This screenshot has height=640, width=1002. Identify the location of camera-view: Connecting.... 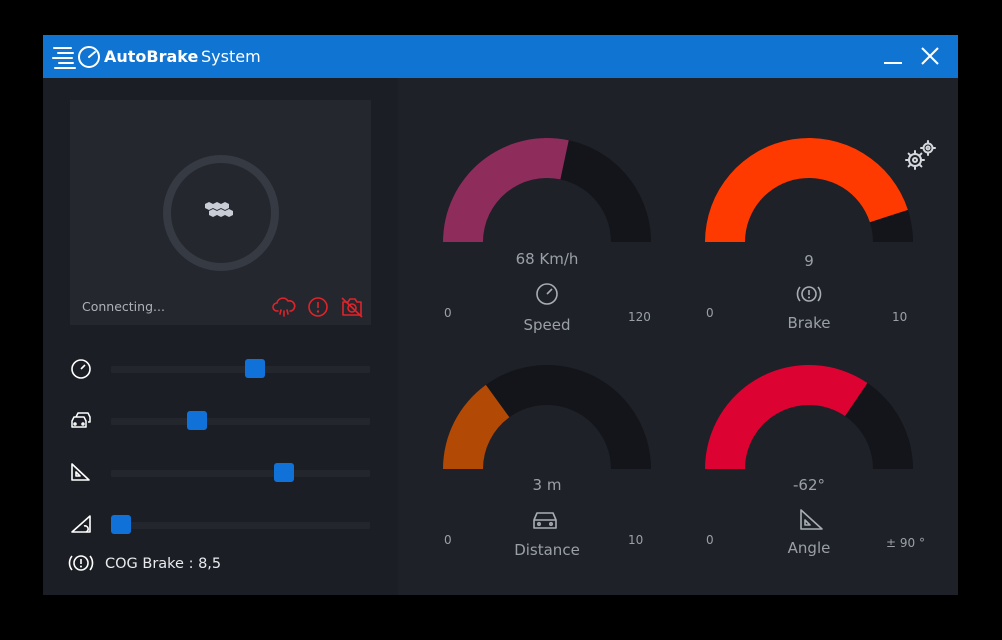
(220, 212).